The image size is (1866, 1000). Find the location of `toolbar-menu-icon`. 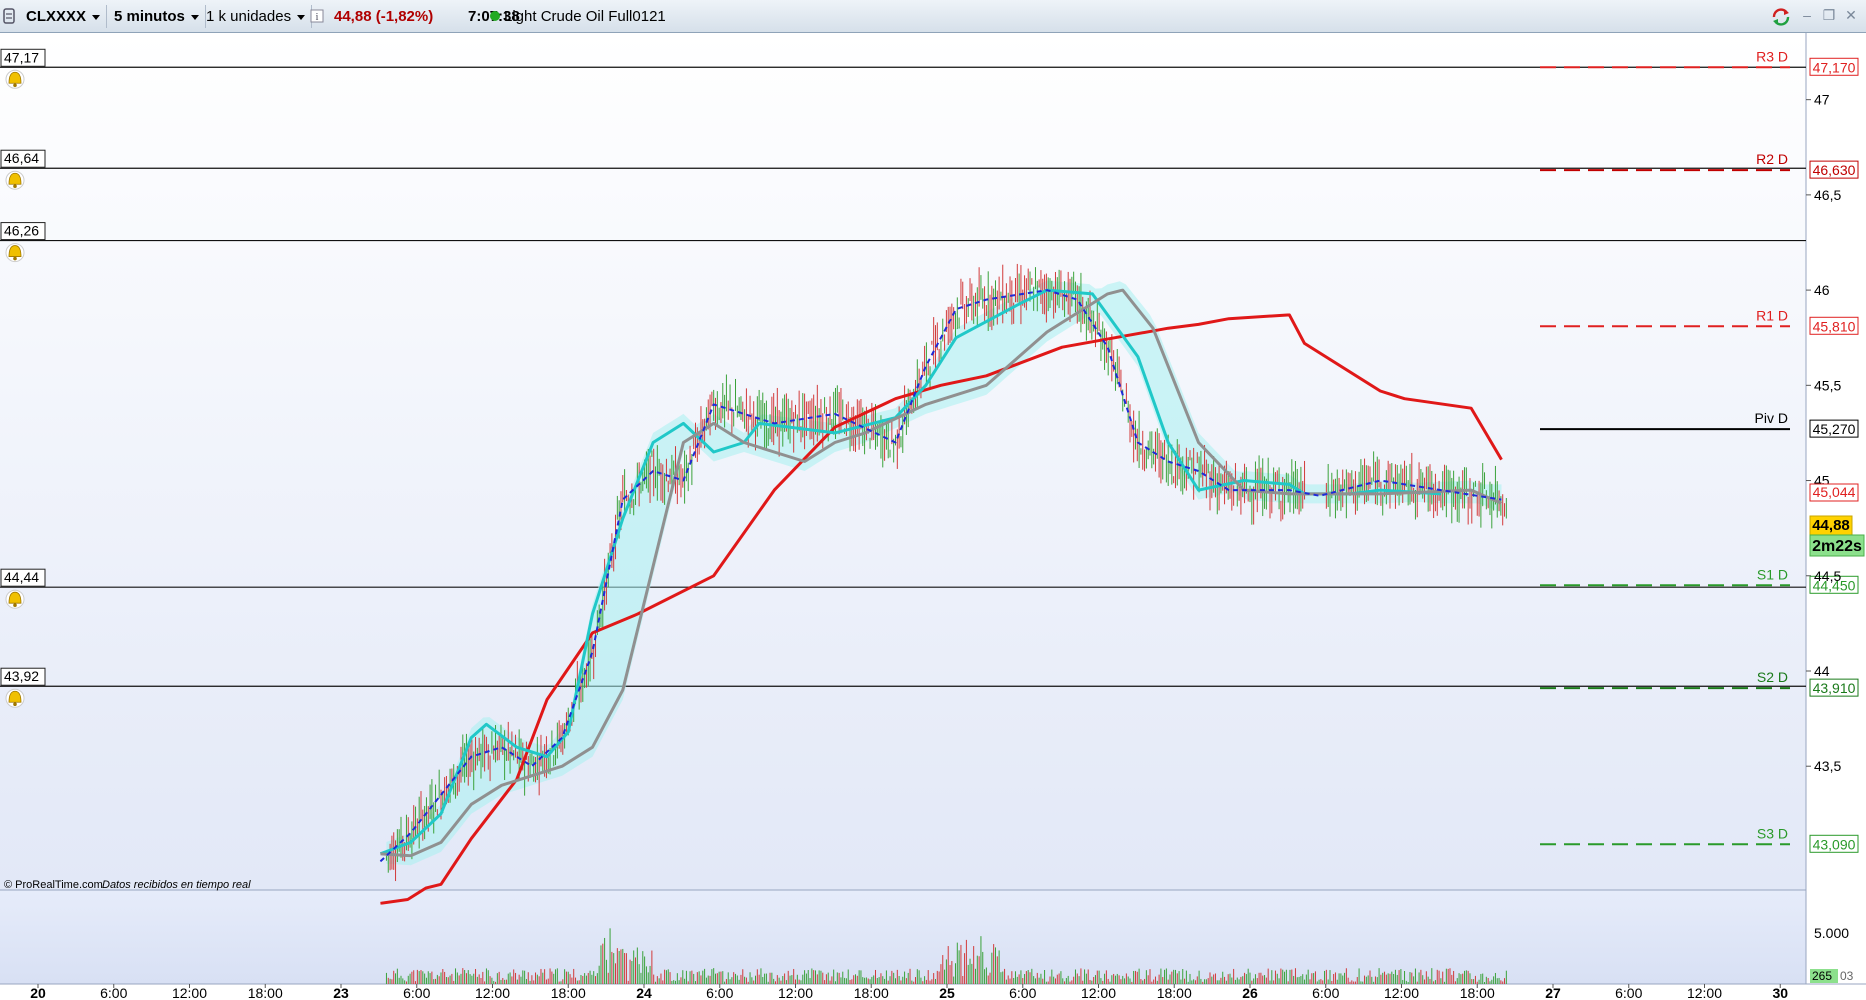

toolbar-menu-icon is located at coordinates (9, 16).